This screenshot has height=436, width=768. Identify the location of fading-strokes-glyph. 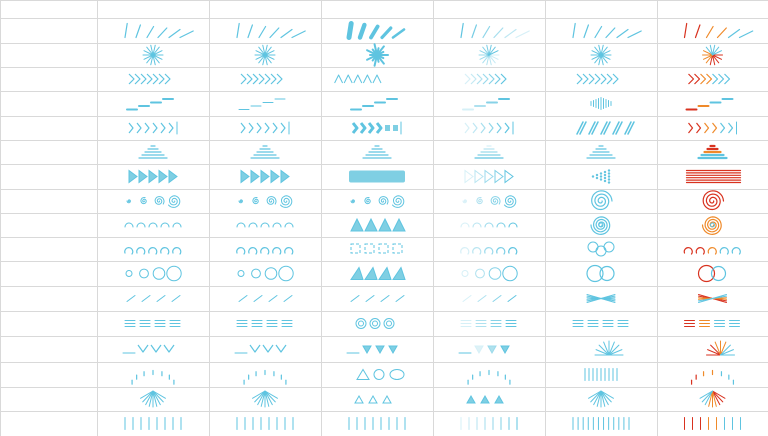
(376, 30).